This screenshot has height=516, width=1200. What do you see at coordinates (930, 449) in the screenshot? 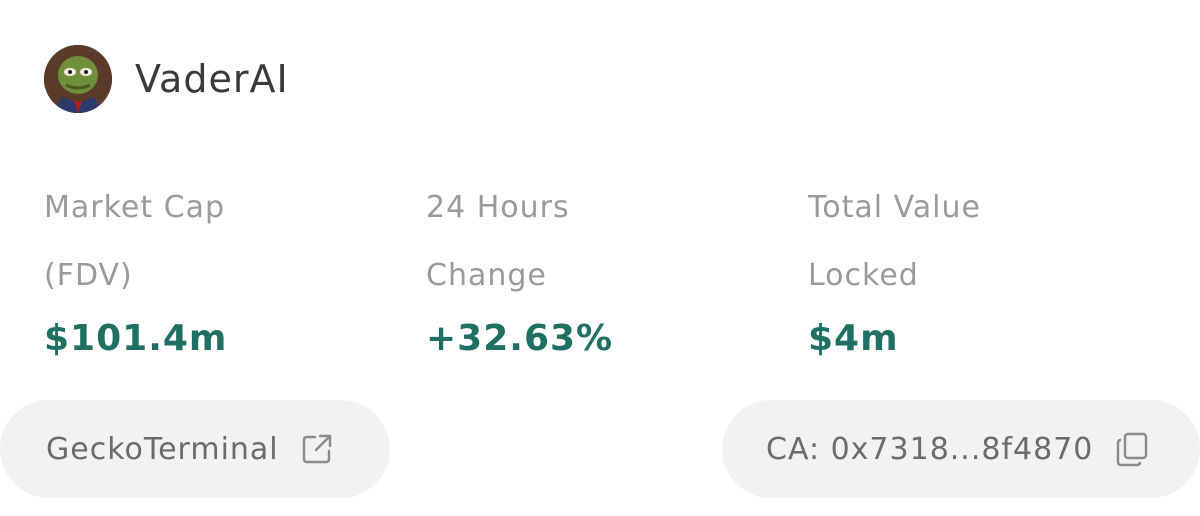
I see `contract-address-label: CA: 0x7318...8f4870` at bounding box center [930, 449].